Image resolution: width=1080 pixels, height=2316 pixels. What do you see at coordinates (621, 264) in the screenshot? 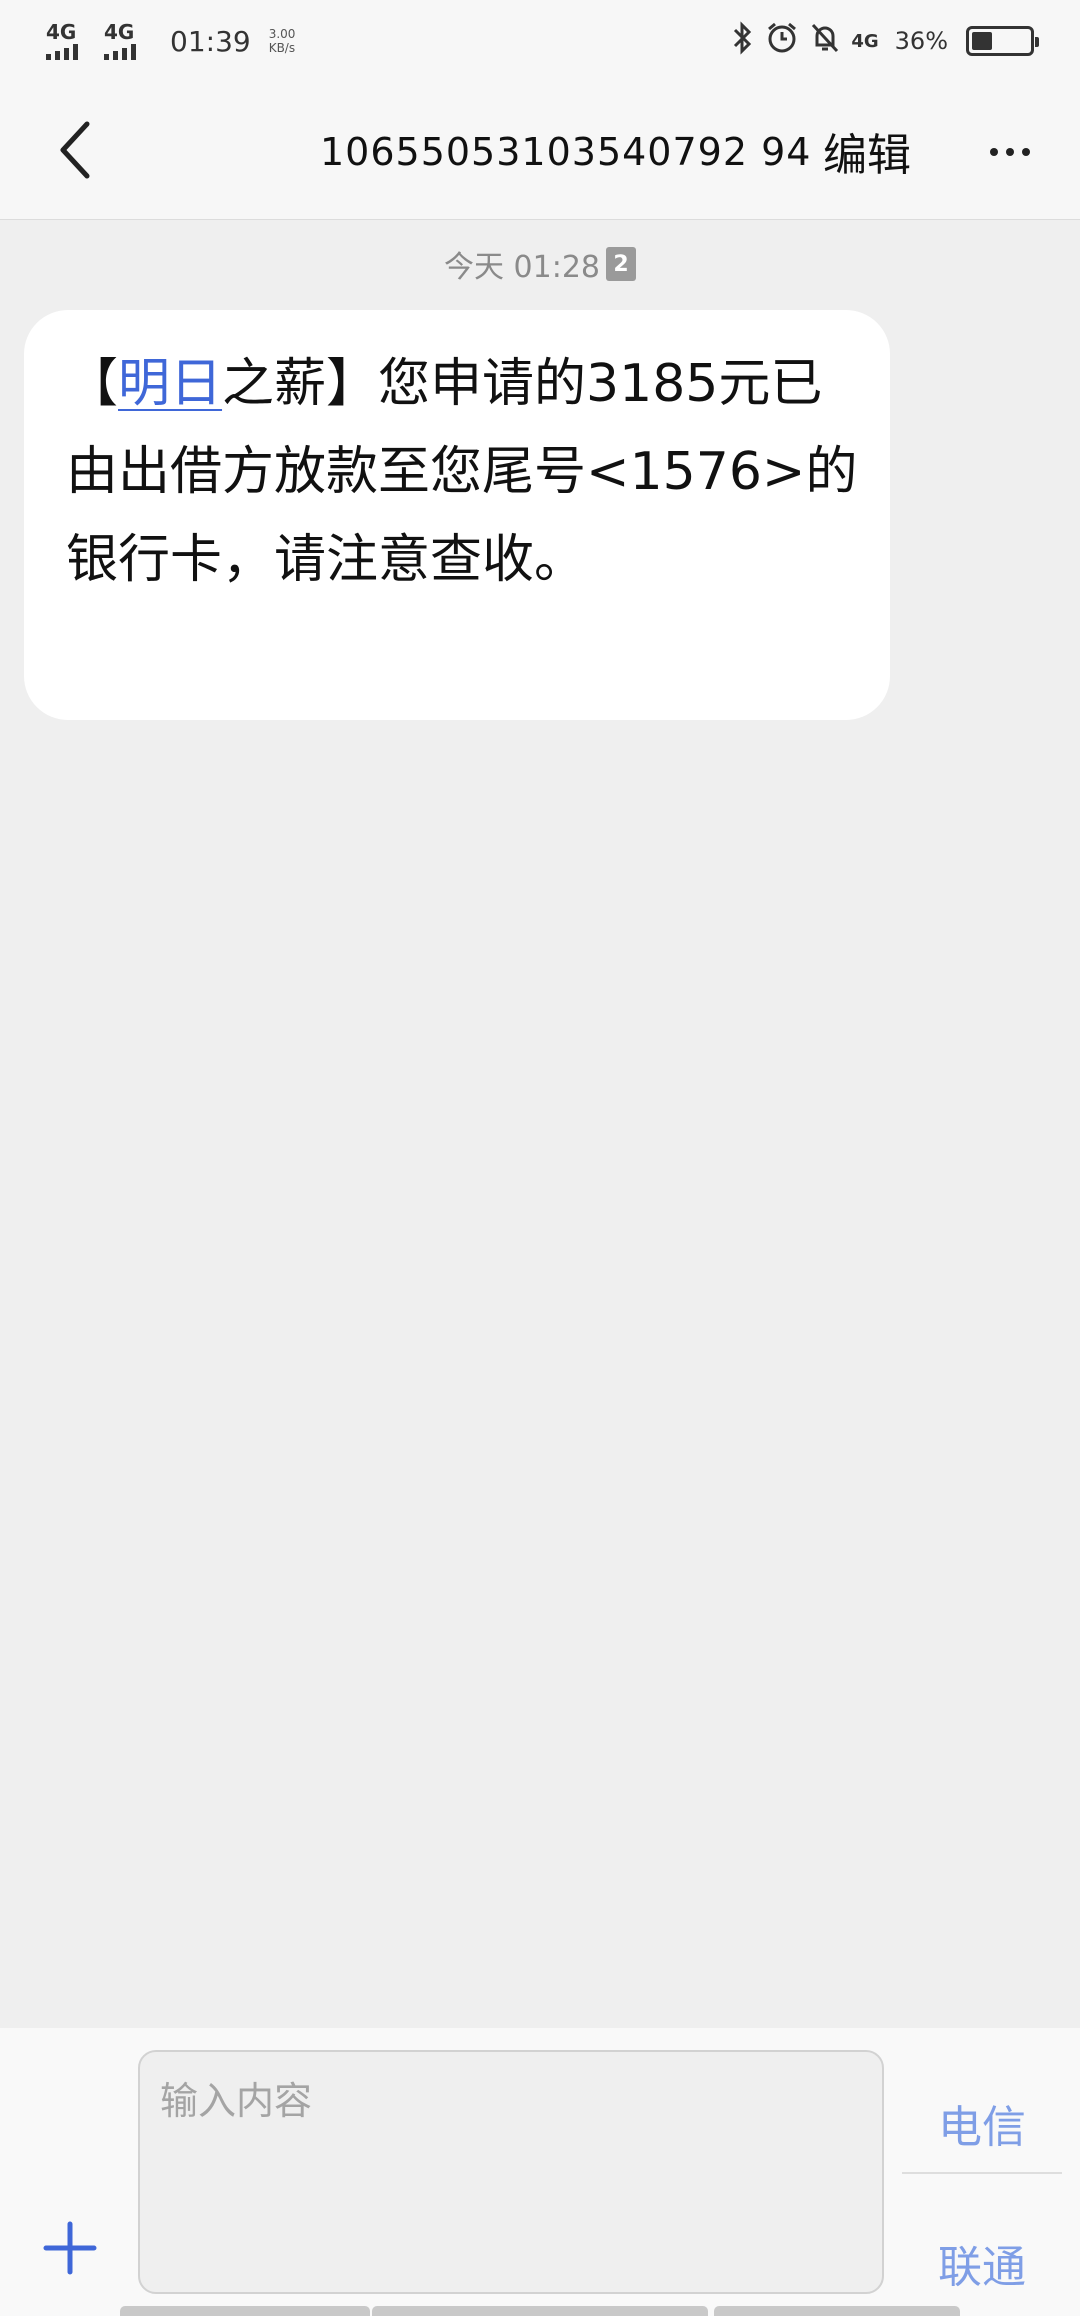
I see `sim-badge: 2` at bounding box center [621, 264].